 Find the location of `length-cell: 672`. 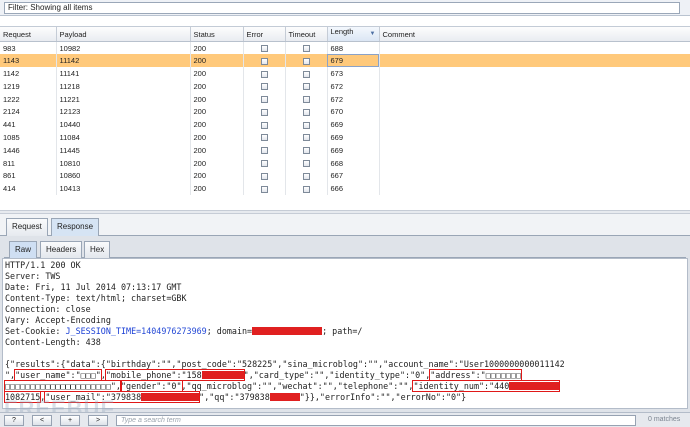

length-cell: 672 is located at coordinates (353, 99).